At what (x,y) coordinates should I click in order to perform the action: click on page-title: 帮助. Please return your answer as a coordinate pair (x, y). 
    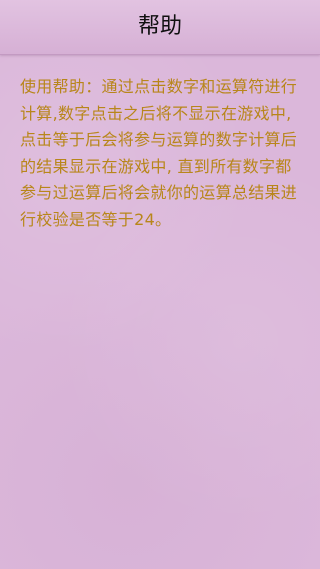
    Looking at the image, I should click on (159, 26).